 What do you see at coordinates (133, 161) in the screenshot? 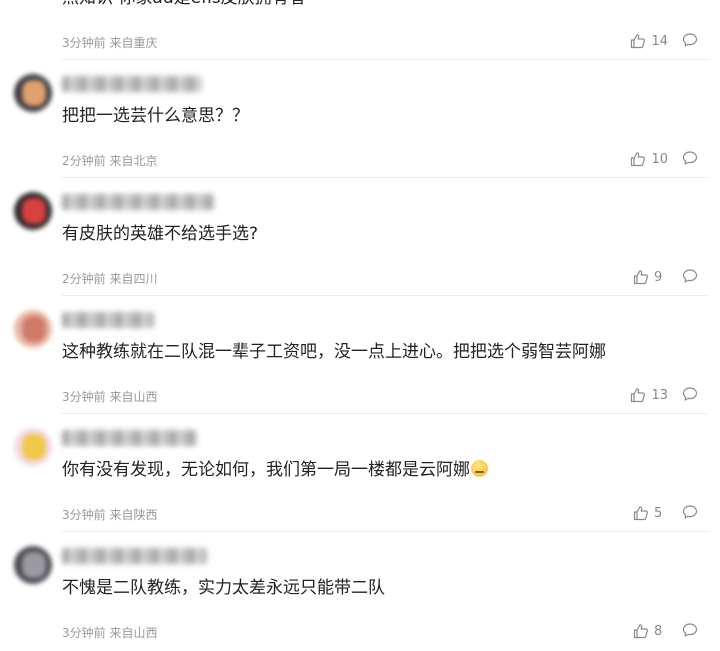
I see `comment-location: 来自北京` at bounding box center [133, 161].